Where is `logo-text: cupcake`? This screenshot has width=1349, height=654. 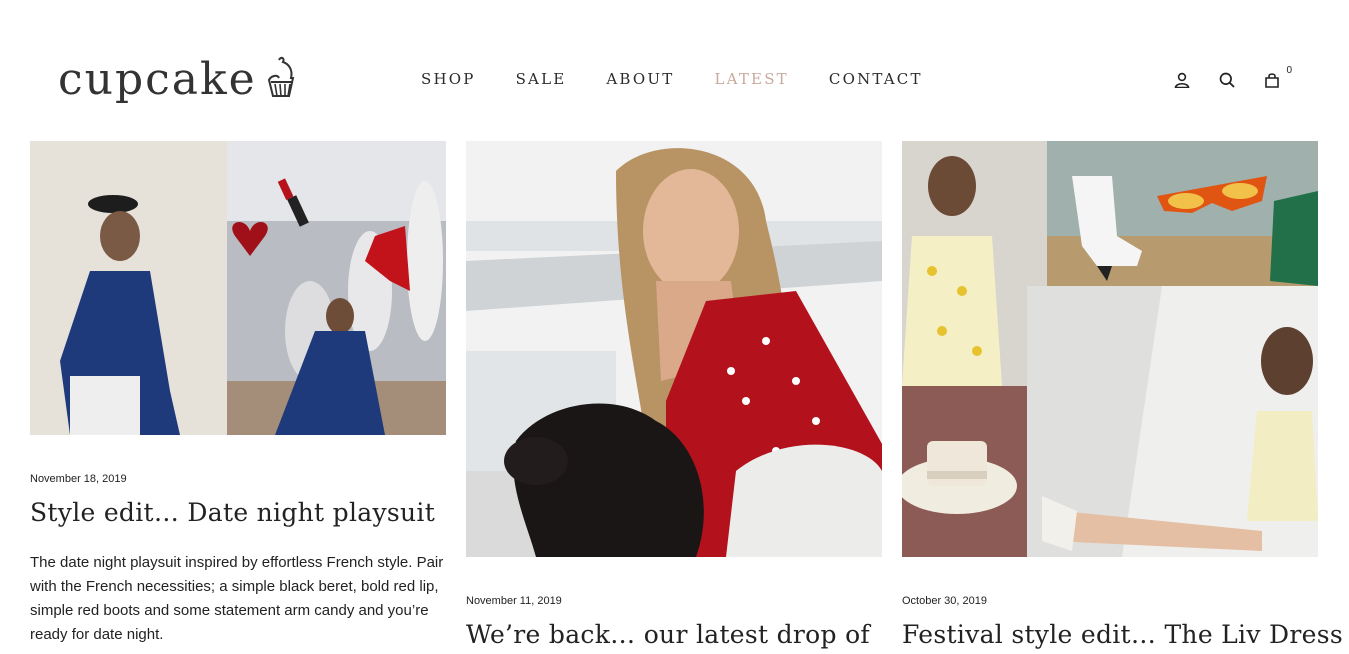
logo-text: cupcake is located at coordinates (157, 79).